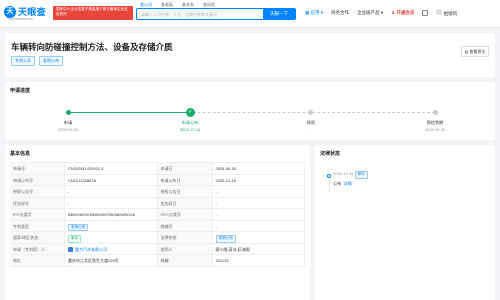 The height and width of the screenshot is (300, 500). Describe the element at coordinates (78, 227) in the screenshot. I see `patent-type-tag: 发明公布` at that location.